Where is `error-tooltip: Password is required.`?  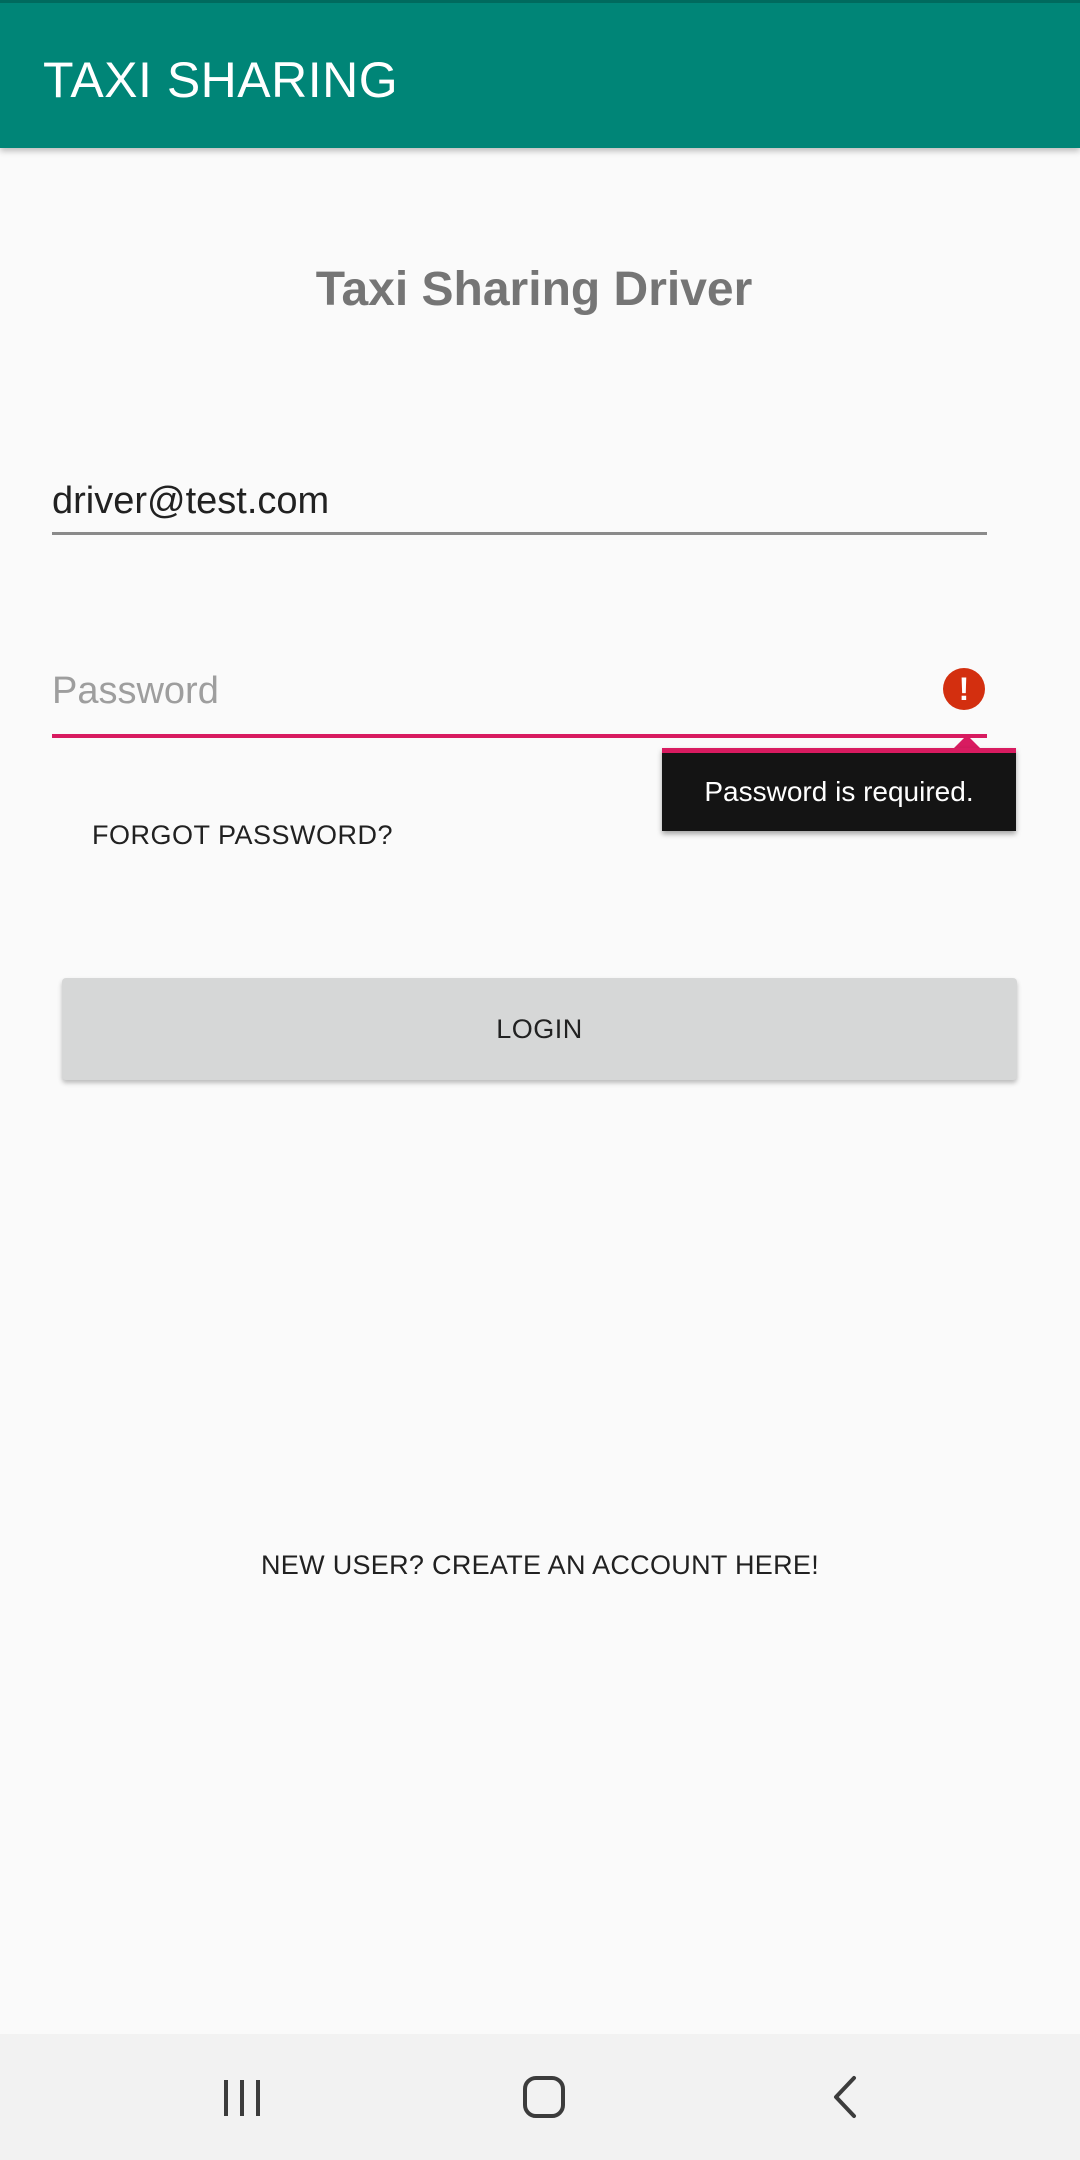 error-tooltip: Password is required. is located at coordinates (839, 789).